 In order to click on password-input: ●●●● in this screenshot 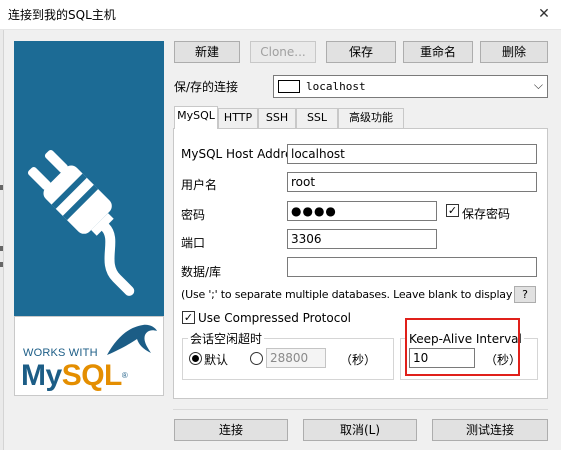, I will do `click(362, 211)`.